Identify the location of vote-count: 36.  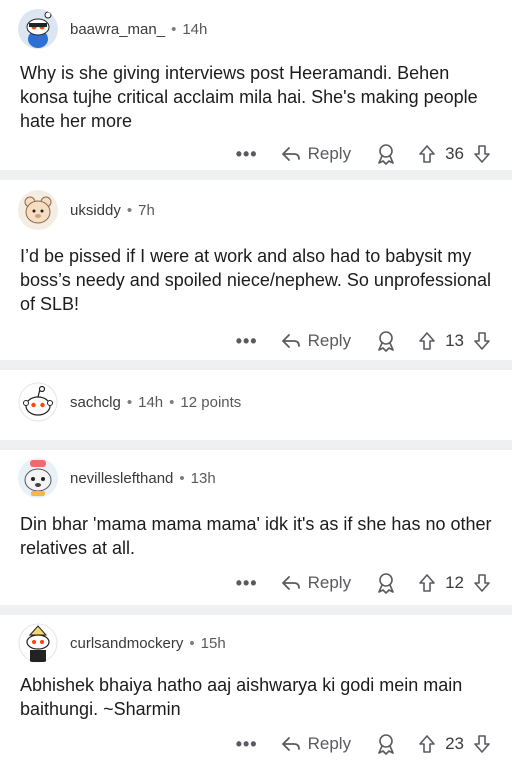
(454, 153).